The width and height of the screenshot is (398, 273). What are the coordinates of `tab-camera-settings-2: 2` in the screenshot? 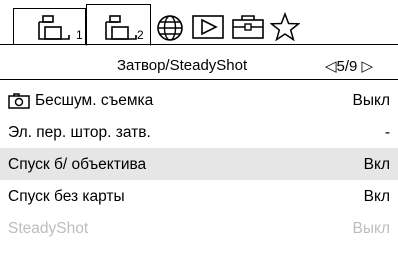 It's located at (118, 25).